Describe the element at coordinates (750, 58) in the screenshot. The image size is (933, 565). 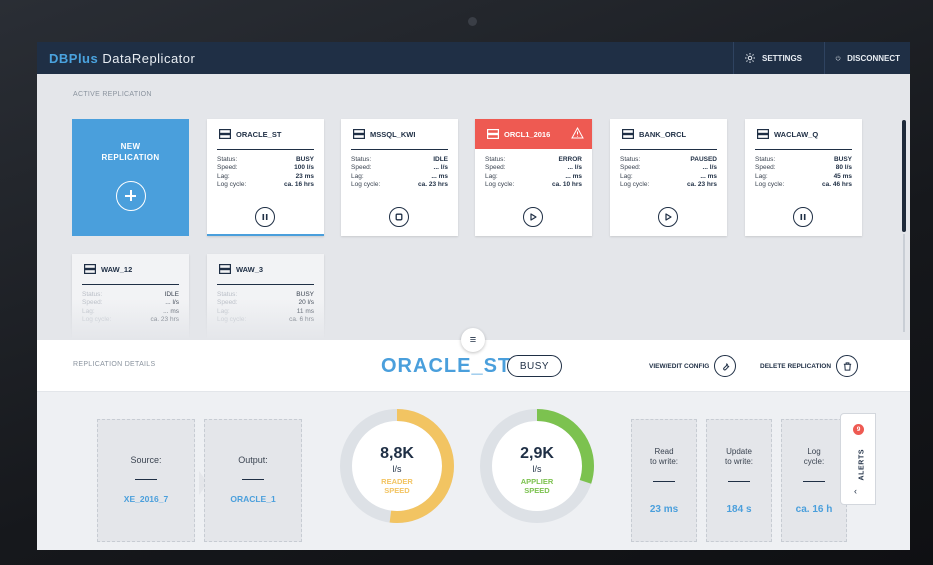
I see `gear-icon` at that location.